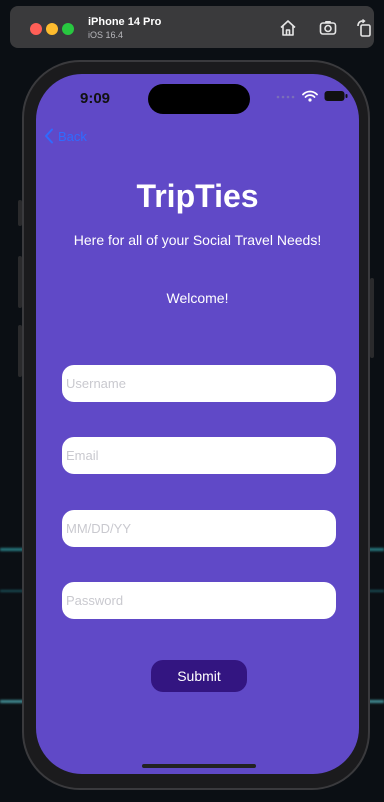 This screenshot has height=802, width=384. I want to click on status-indicators, so click(312, 96).